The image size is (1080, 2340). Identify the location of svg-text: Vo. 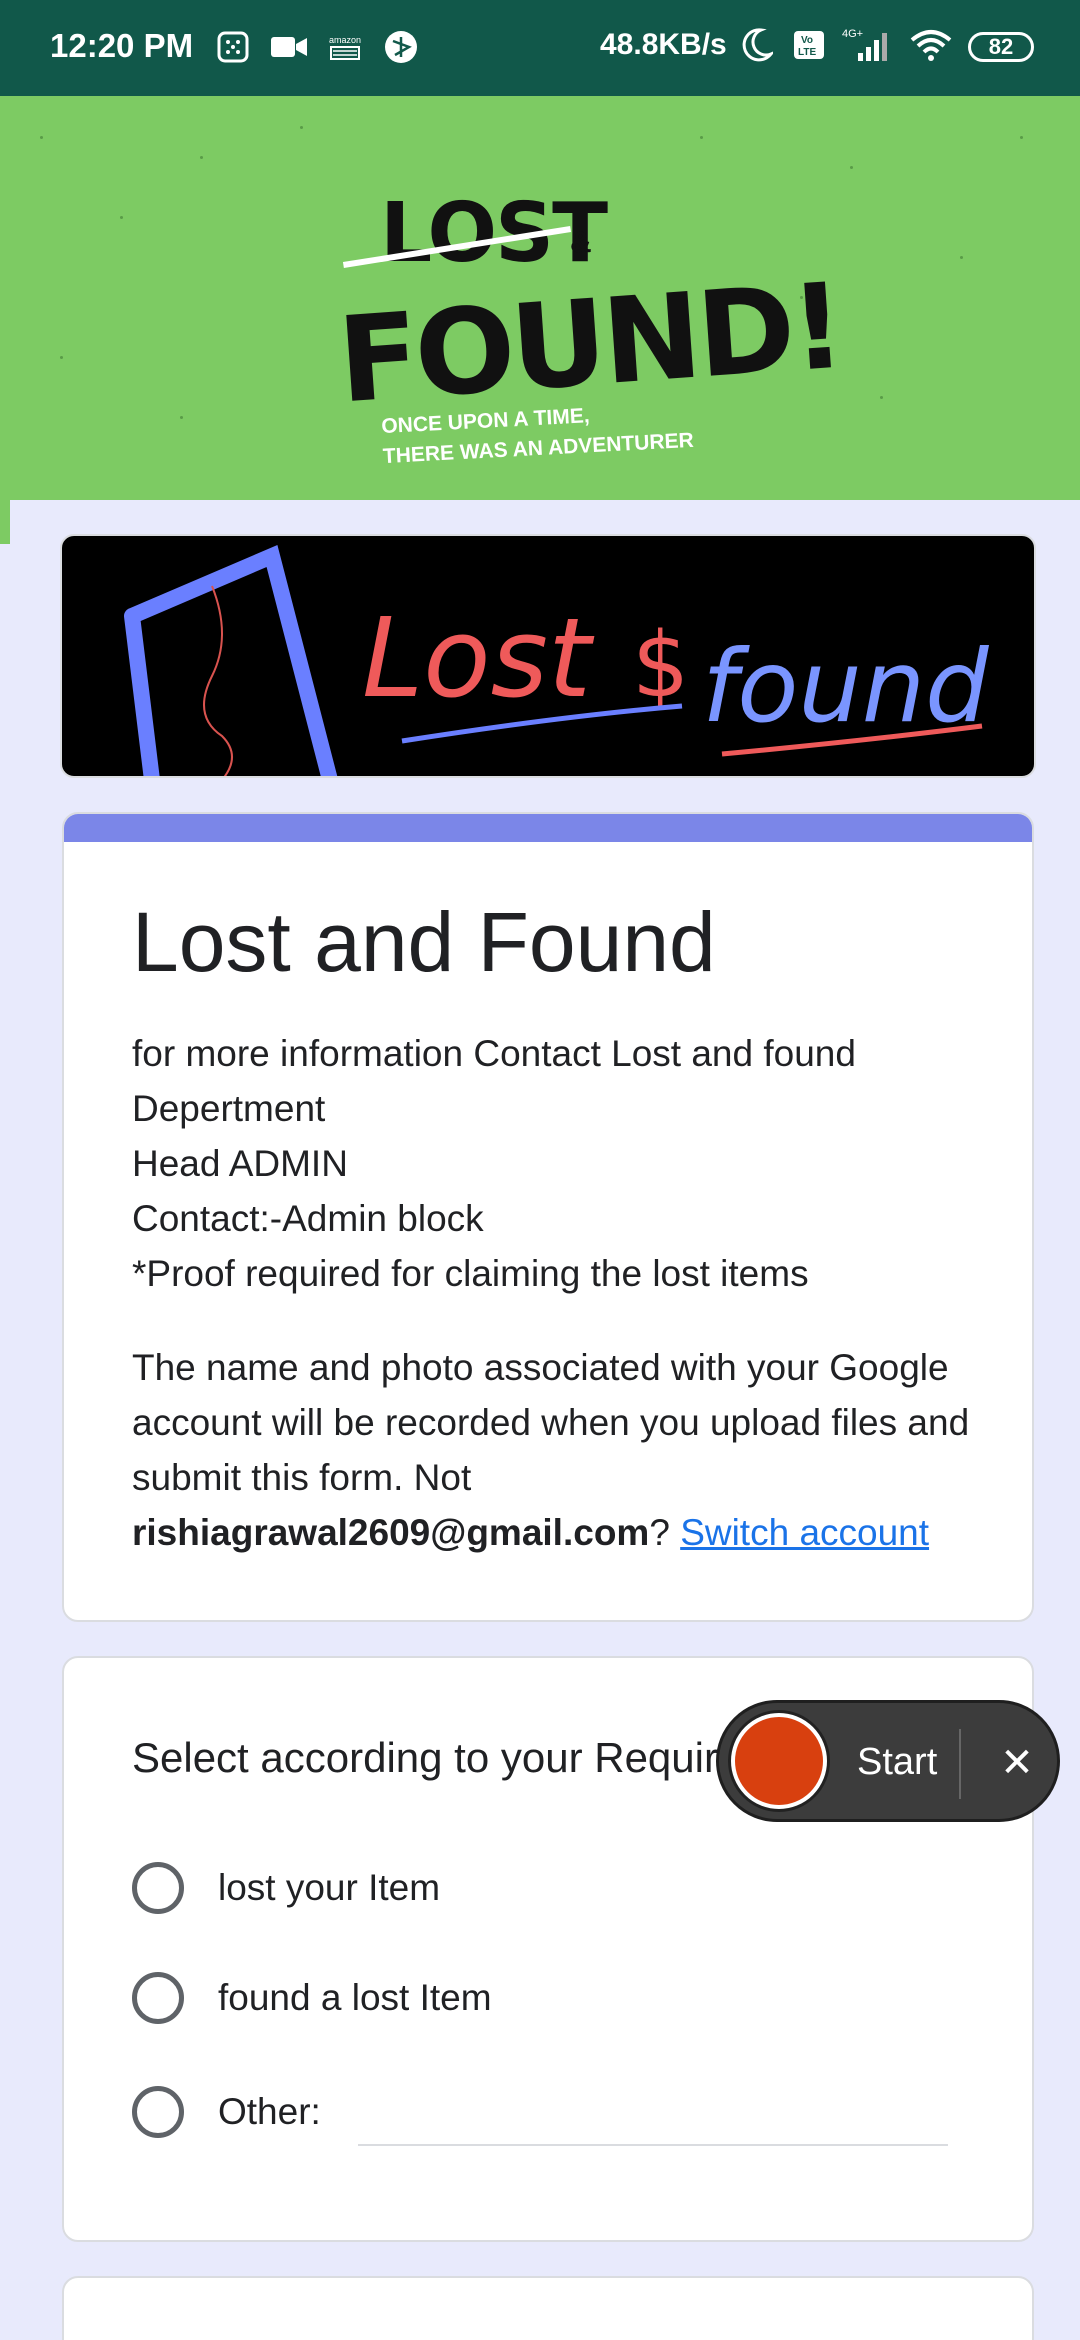
(807, 40).